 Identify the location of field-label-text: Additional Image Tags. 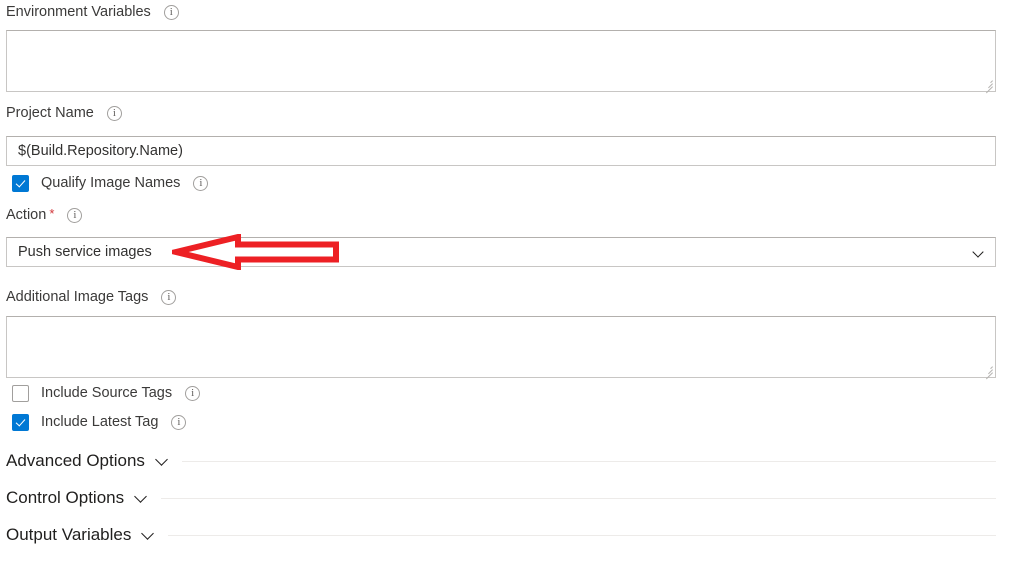
(77, 297).